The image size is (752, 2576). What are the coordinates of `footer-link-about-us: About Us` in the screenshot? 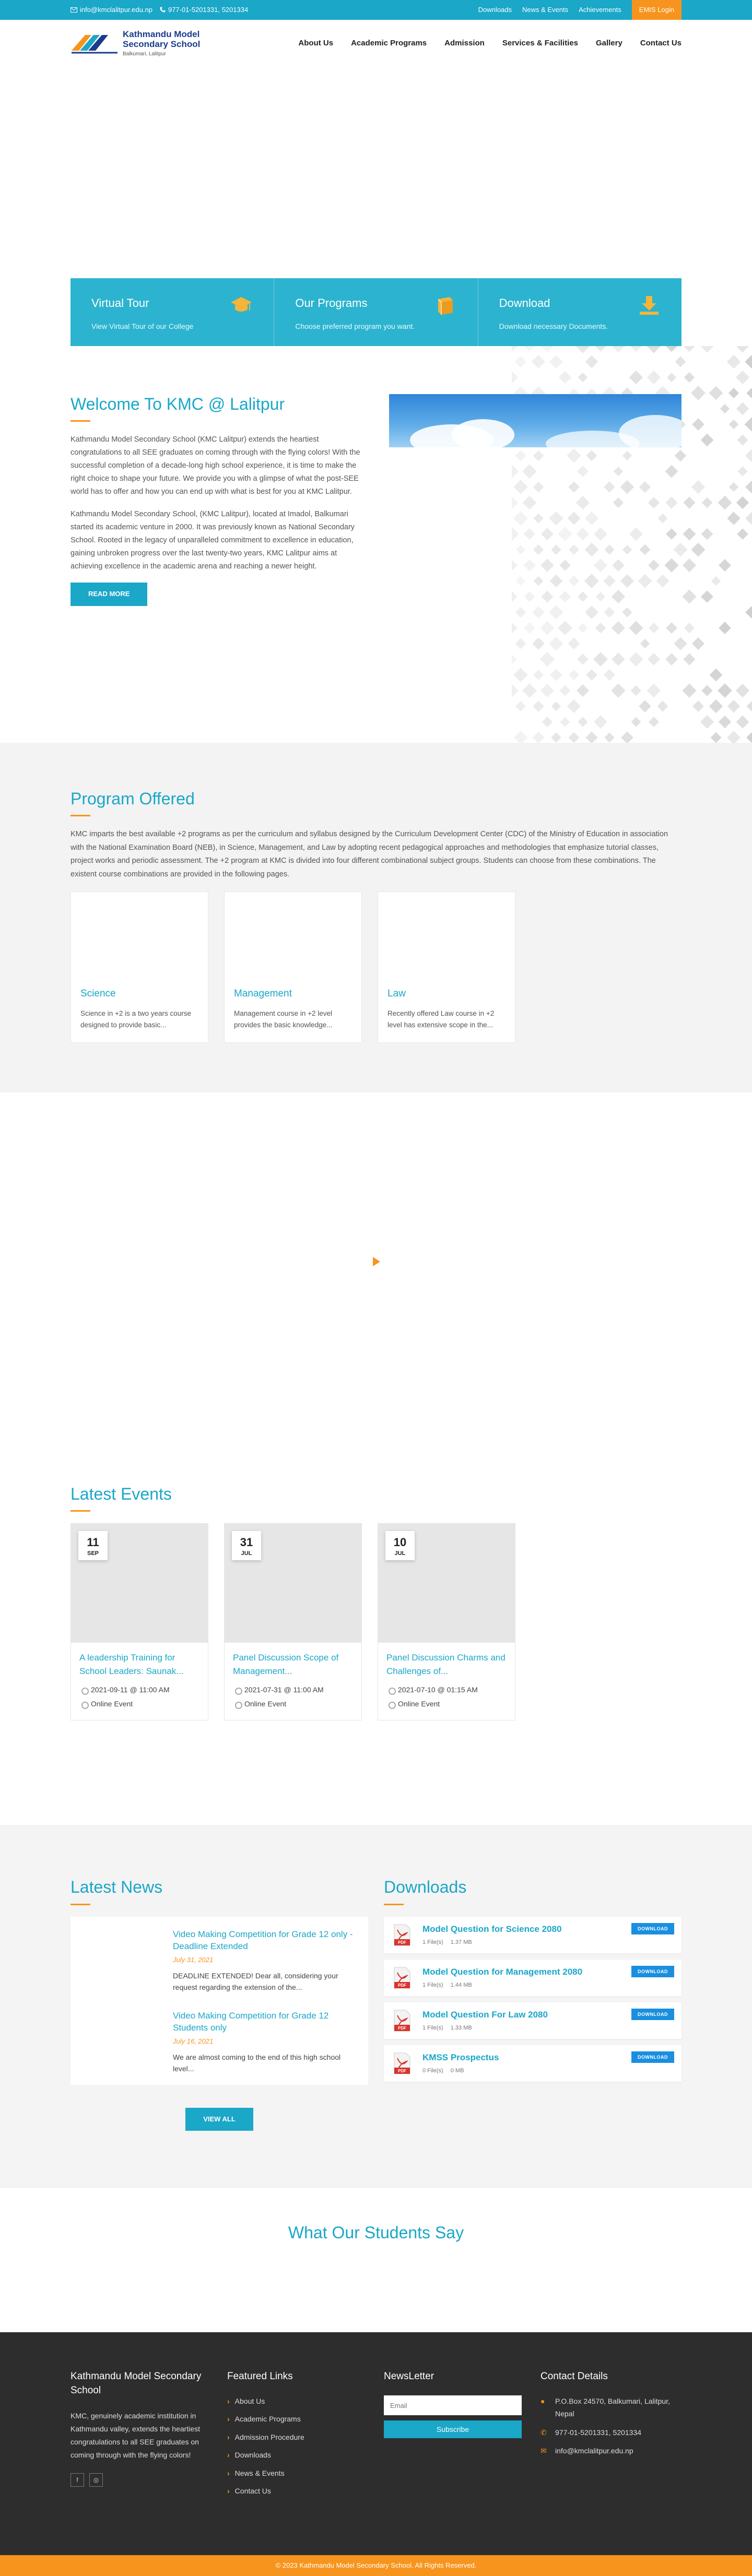 It's located at (297, 2401).